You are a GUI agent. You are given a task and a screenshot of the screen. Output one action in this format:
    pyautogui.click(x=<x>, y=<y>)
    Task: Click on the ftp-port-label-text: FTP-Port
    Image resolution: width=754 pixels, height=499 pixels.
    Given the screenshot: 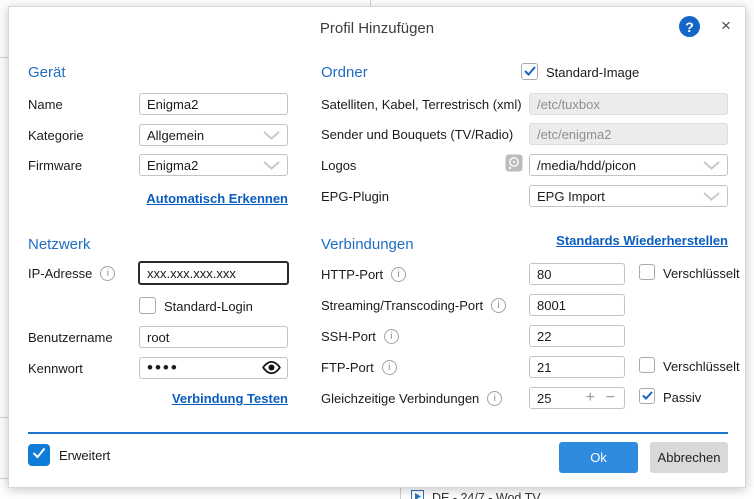 What is the action you would take?
    pyautogui.click(x=347, y=367)
    